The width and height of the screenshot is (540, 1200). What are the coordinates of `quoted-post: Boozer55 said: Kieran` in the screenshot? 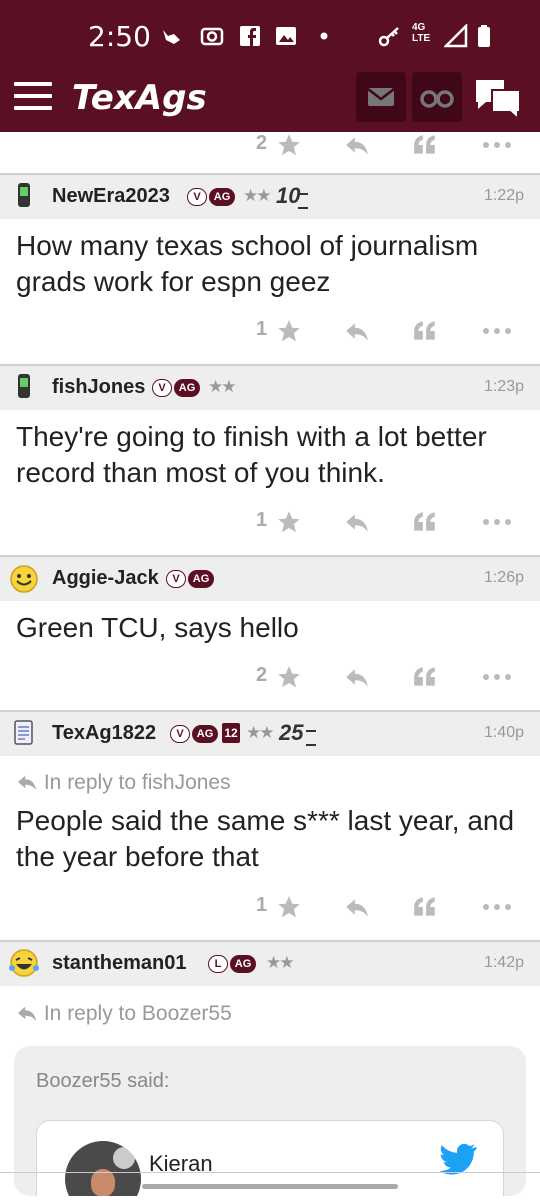 It's located at (270, 1121).